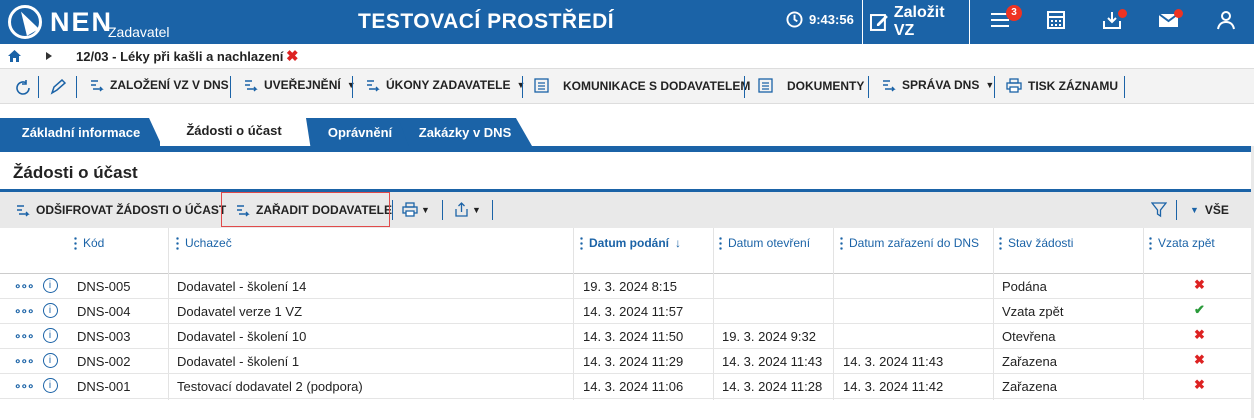  I want to click on cell-state: Podána, so click(1024, 286).